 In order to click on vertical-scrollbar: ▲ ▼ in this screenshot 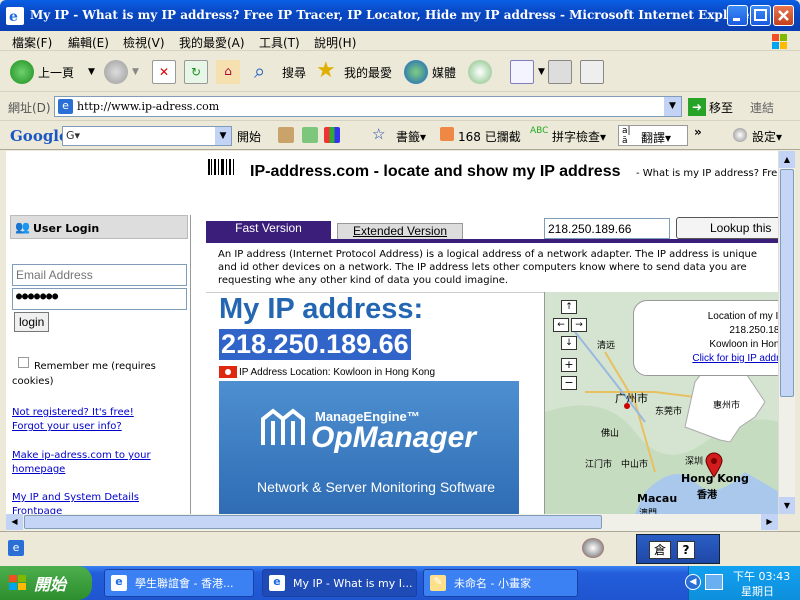, I will do `click(786, 332)`.